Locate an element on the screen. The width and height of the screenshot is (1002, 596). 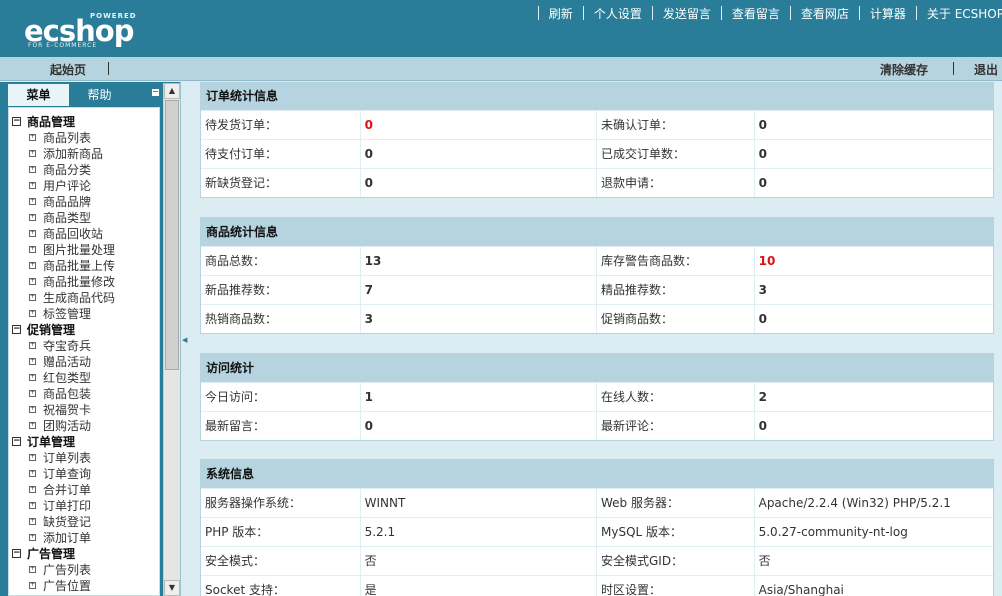
menu-item: + 订单列表 is located at coordinates (84, 458).